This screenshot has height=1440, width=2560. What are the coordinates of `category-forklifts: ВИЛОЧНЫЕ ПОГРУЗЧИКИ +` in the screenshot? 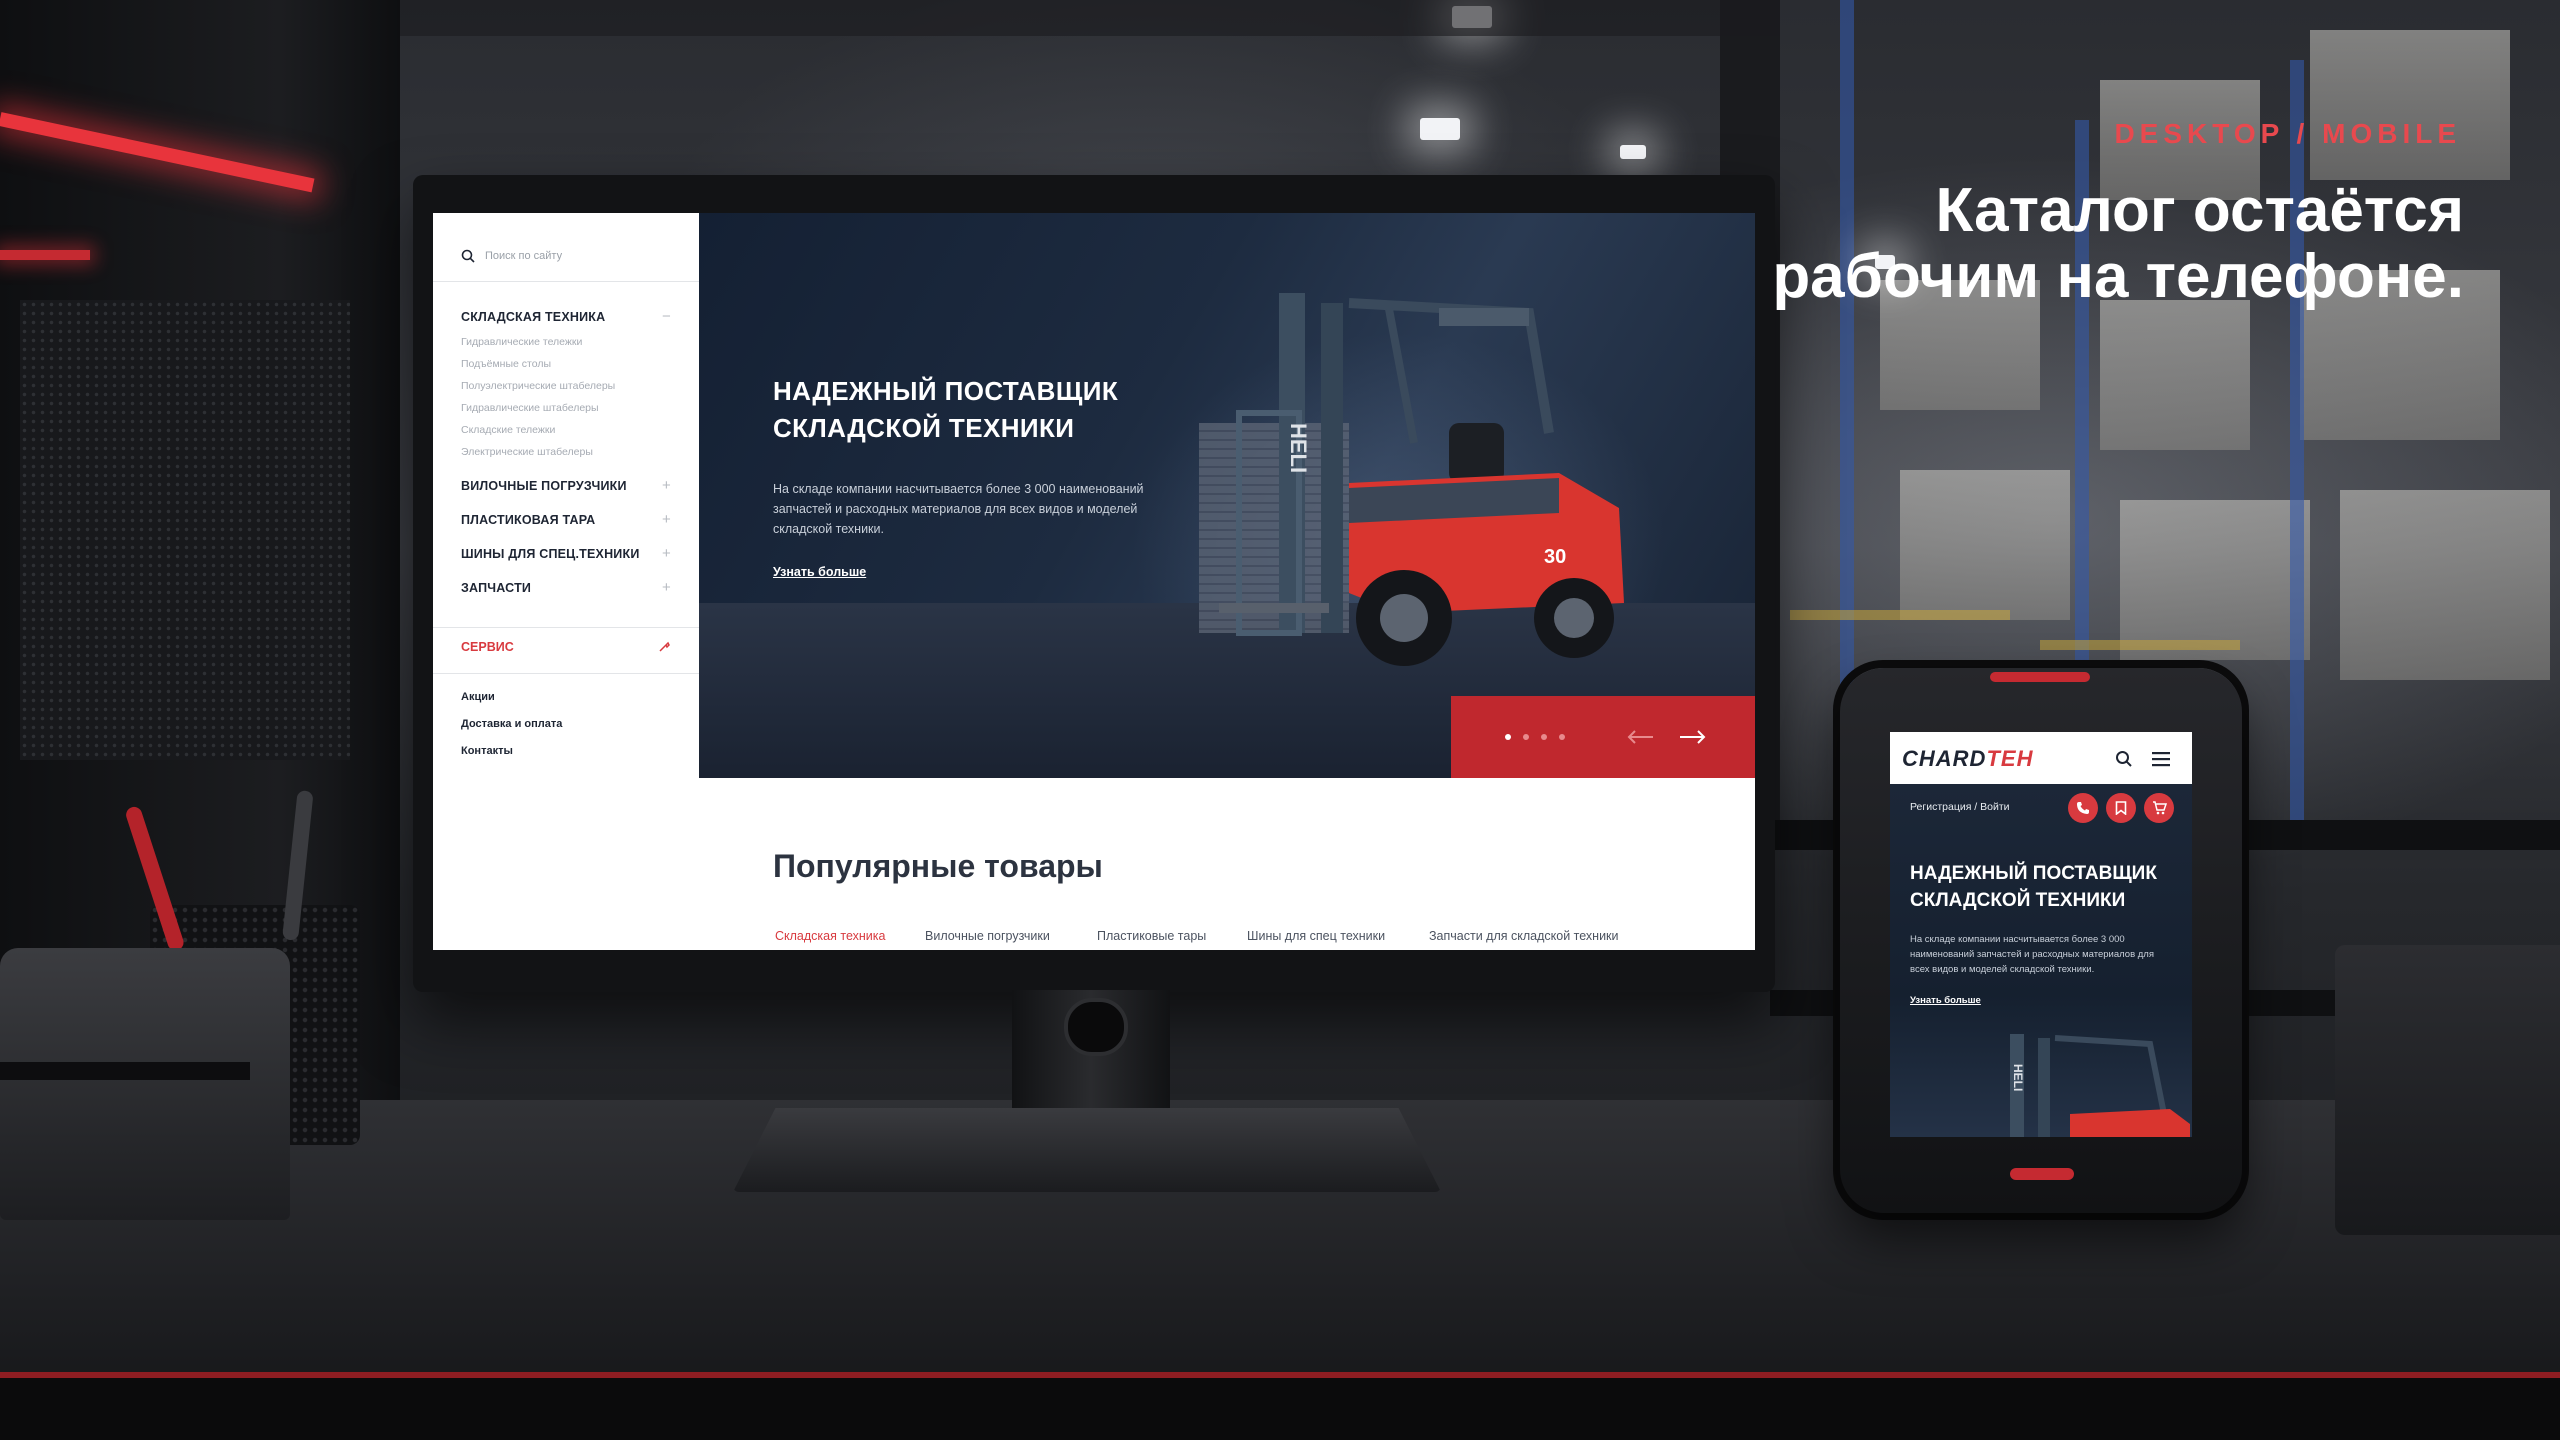 It's located at (566, 485).